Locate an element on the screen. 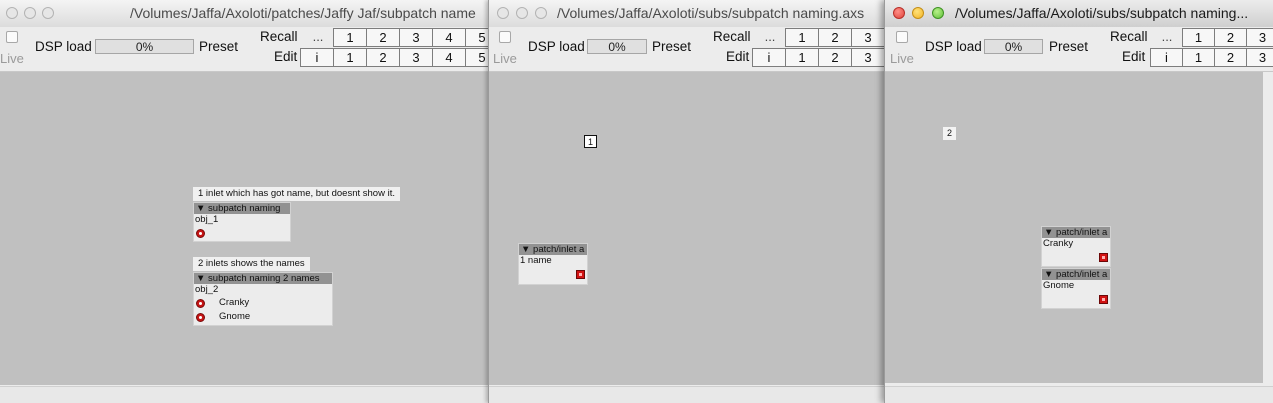 This screenshot has width=1273, height=403. object-header: ▼ subpatch naming is located at coordinates (242, 208).